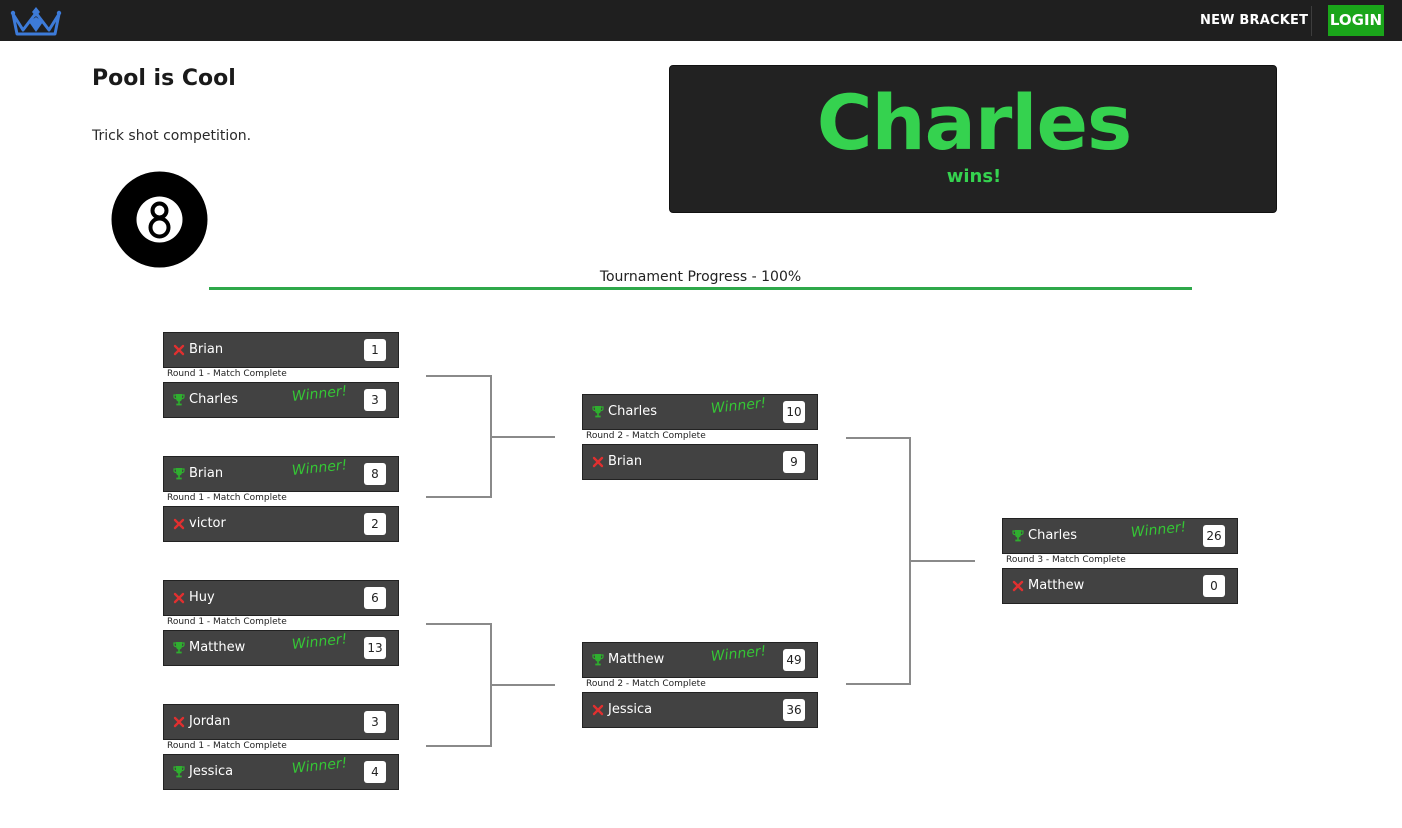 The height and width of the screenshot is (828, 1402). I want to click on player-score: 49, so click(794, 660).